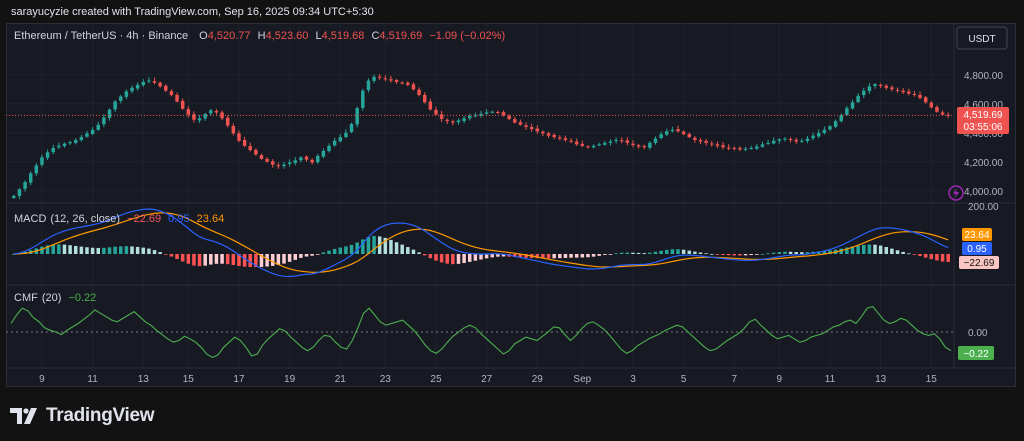 This screenshot has width=1024, height=441. What do you see at coordinates (881, 379) in the screenshot?
I see `time-tick-label: 13` at bounding box center [881, 379].